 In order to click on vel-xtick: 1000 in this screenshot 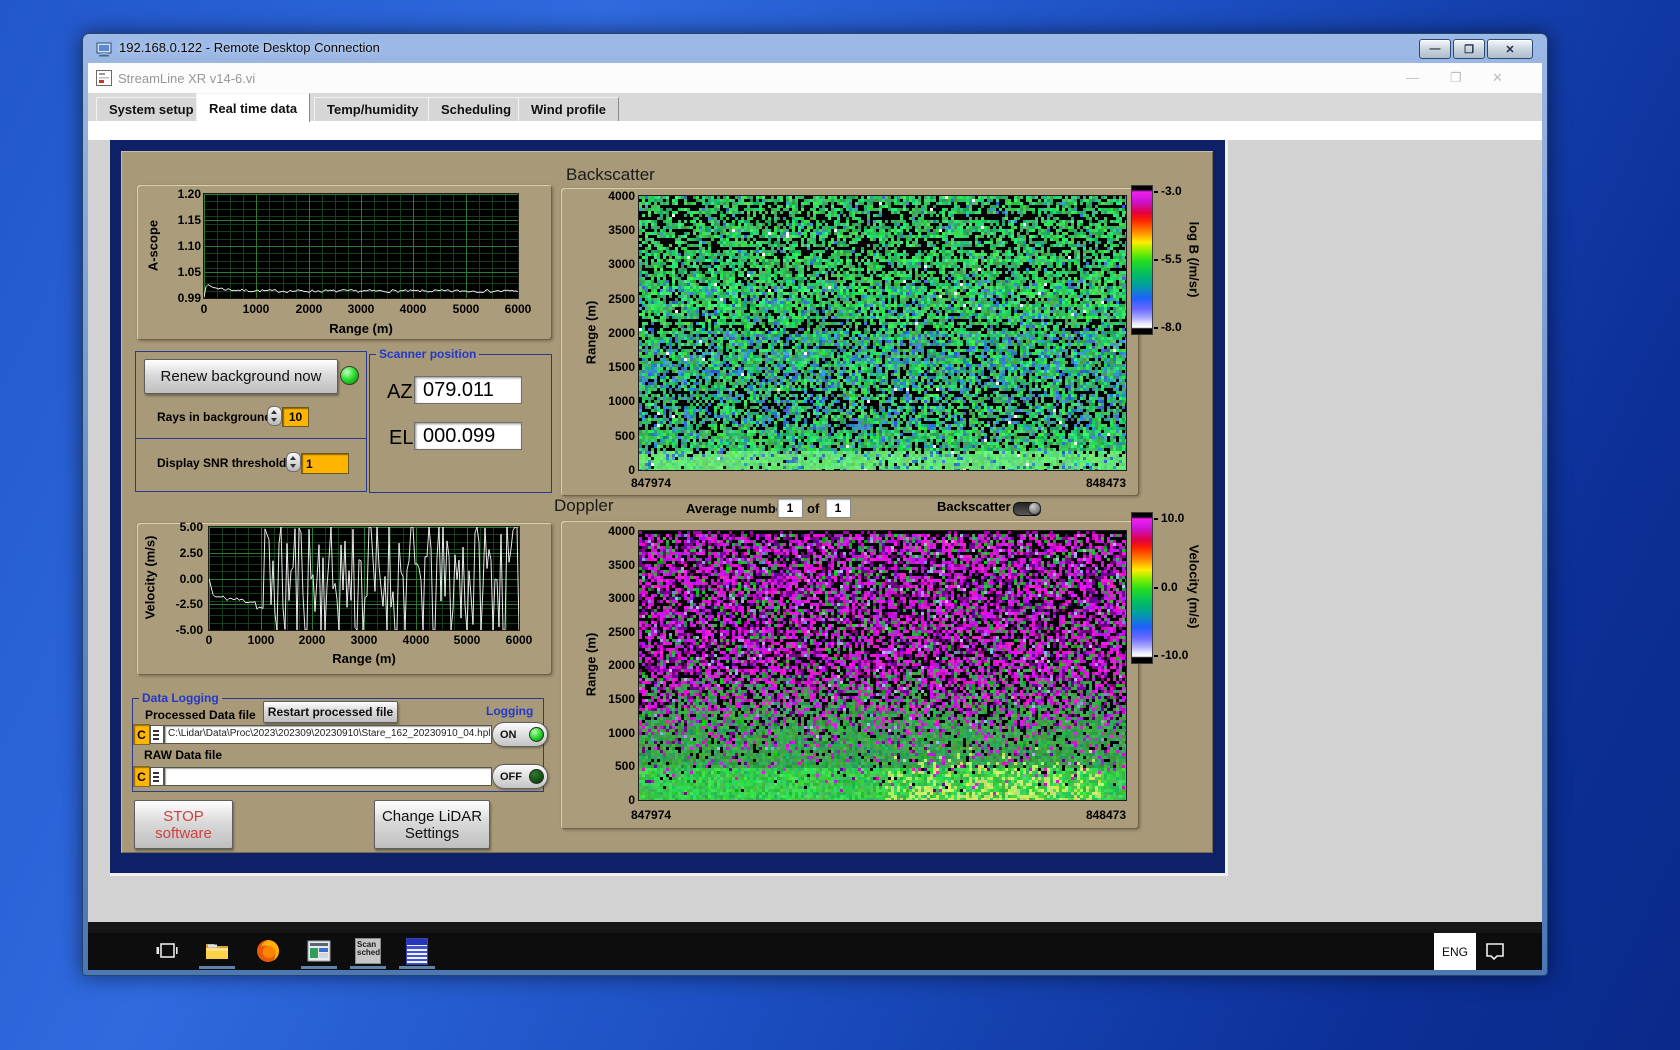, I will do `click(261, 640)`.